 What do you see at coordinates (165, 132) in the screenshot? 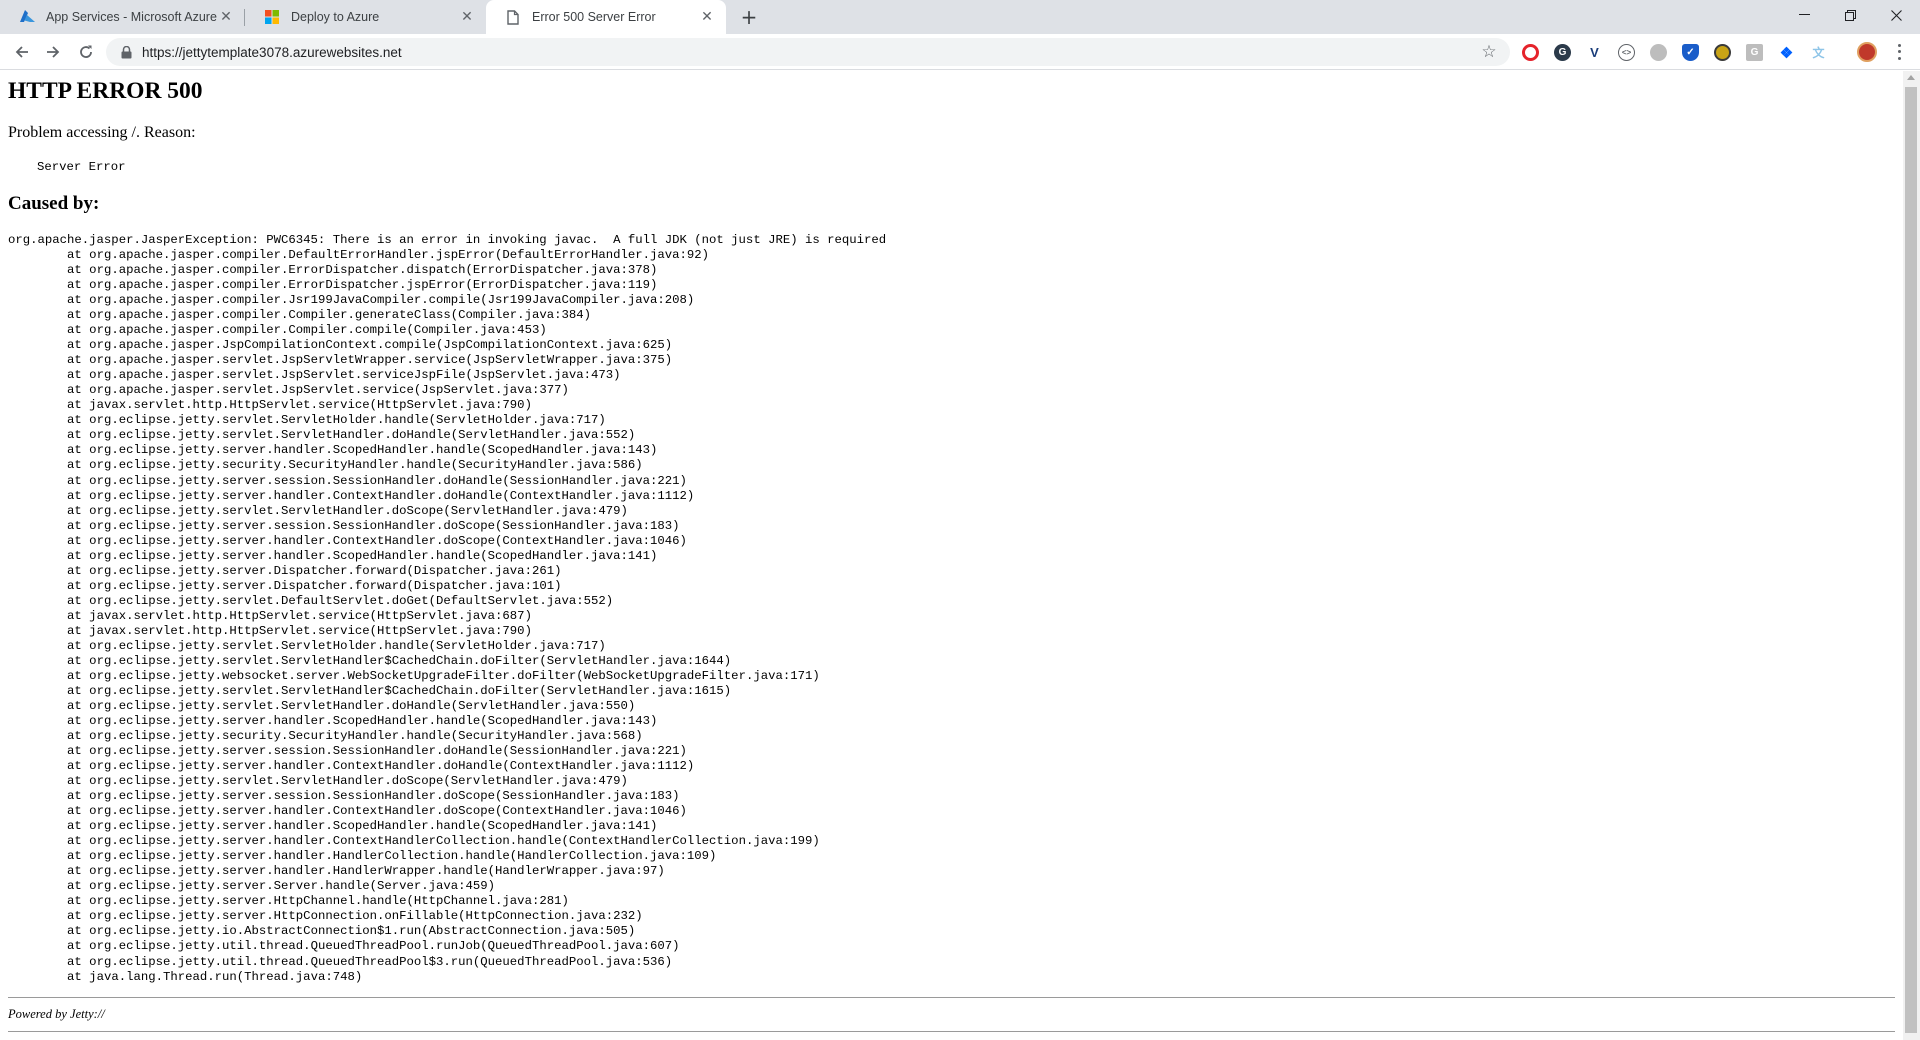
I see `problem-suffix: . Reason:` at bounding box center [165, 132].